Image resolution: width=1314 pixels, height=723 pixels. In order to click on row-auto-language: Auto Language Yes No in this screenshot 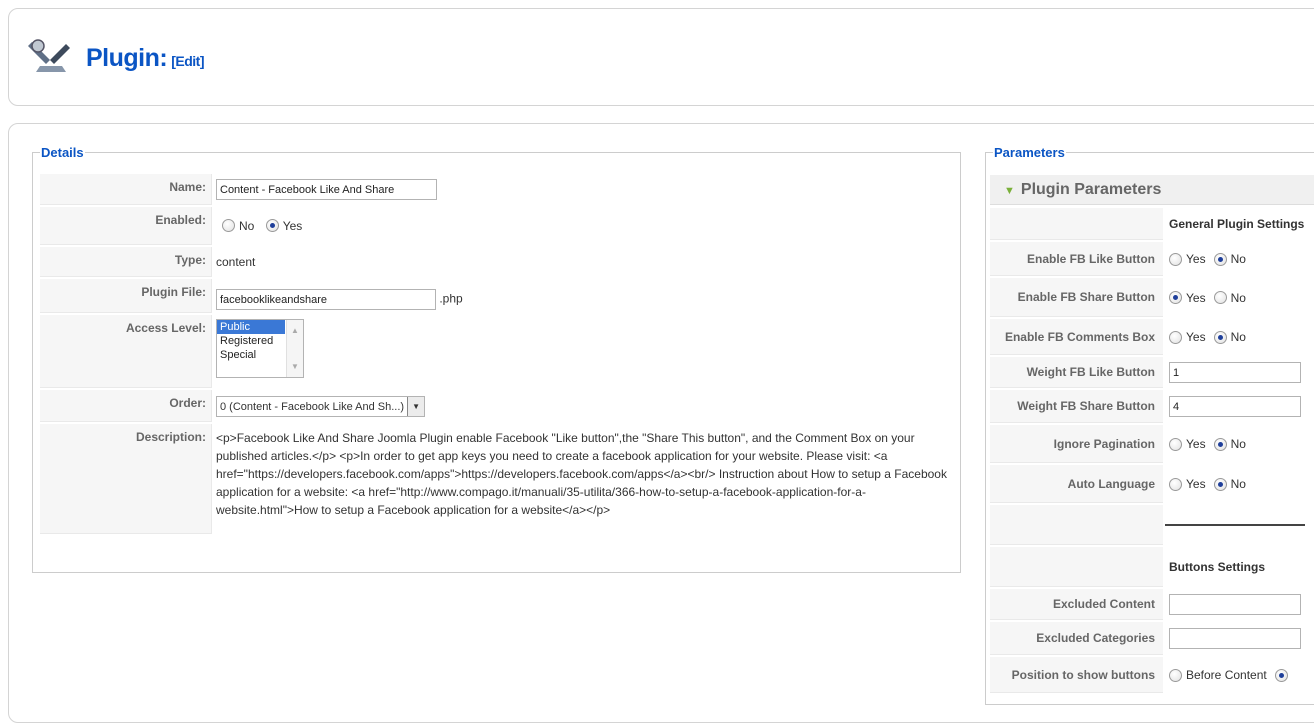, I will do `click(1152, 484)`.